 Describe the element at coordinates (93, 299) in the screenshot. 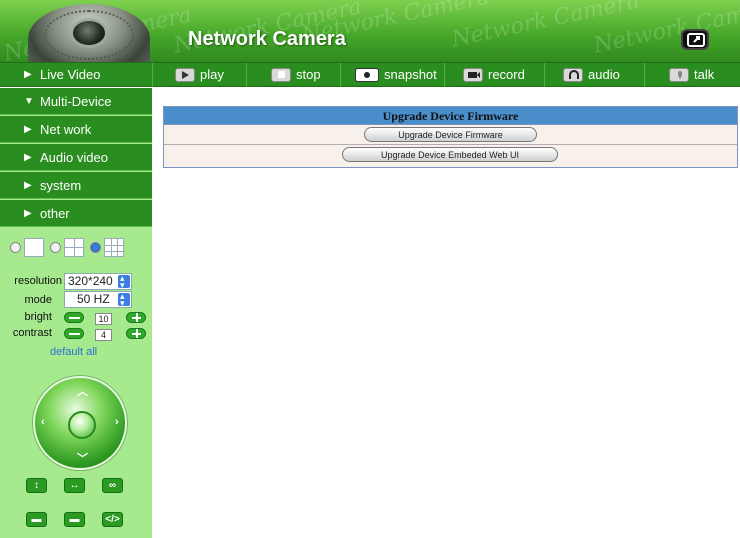

I see `mode-value: 50 HZ` at that location.